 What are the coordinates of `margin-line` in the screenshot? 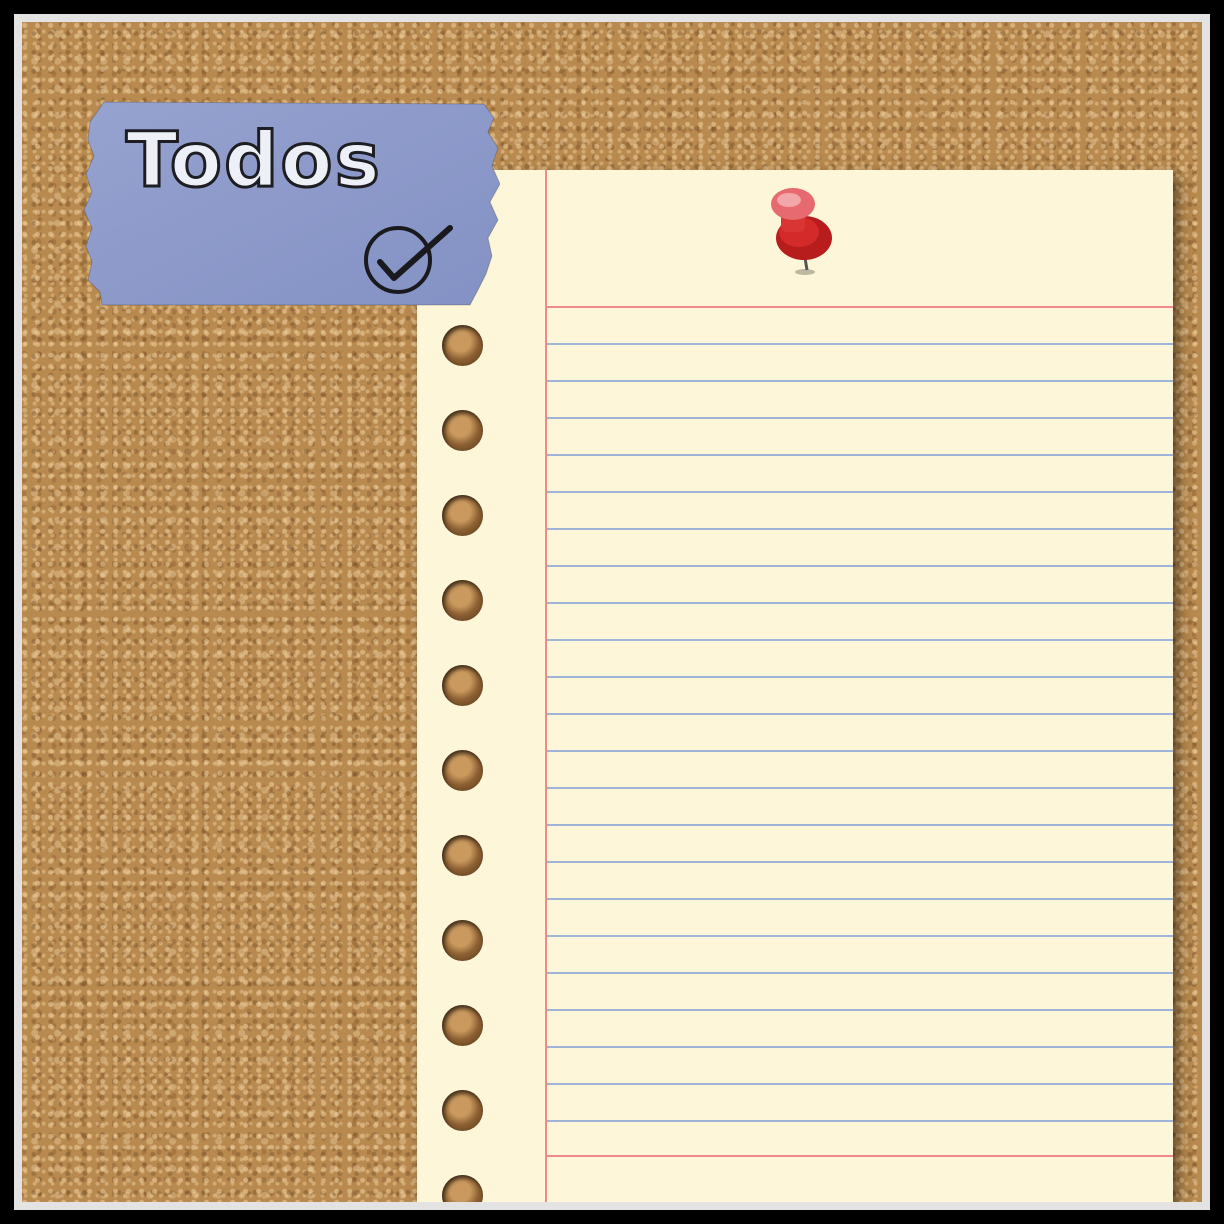 It's located at (546, 686).